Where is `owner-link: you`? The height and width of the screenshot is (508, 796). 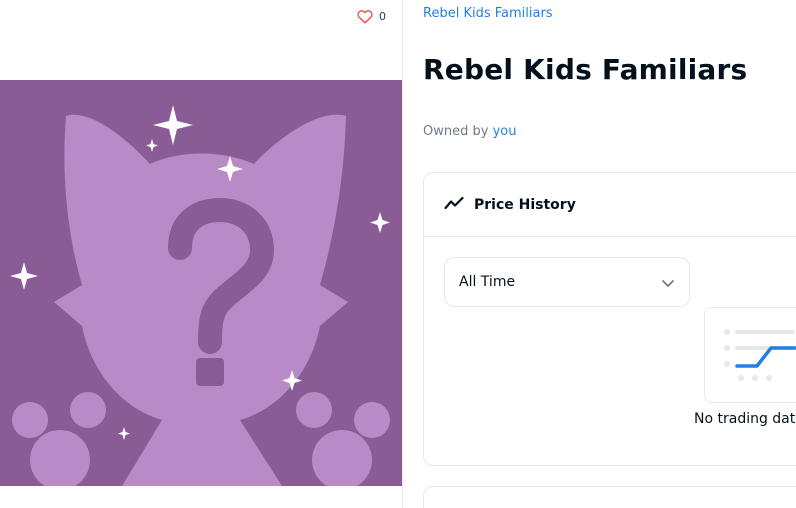
owner-link: you is located at coordinates (505, 131).